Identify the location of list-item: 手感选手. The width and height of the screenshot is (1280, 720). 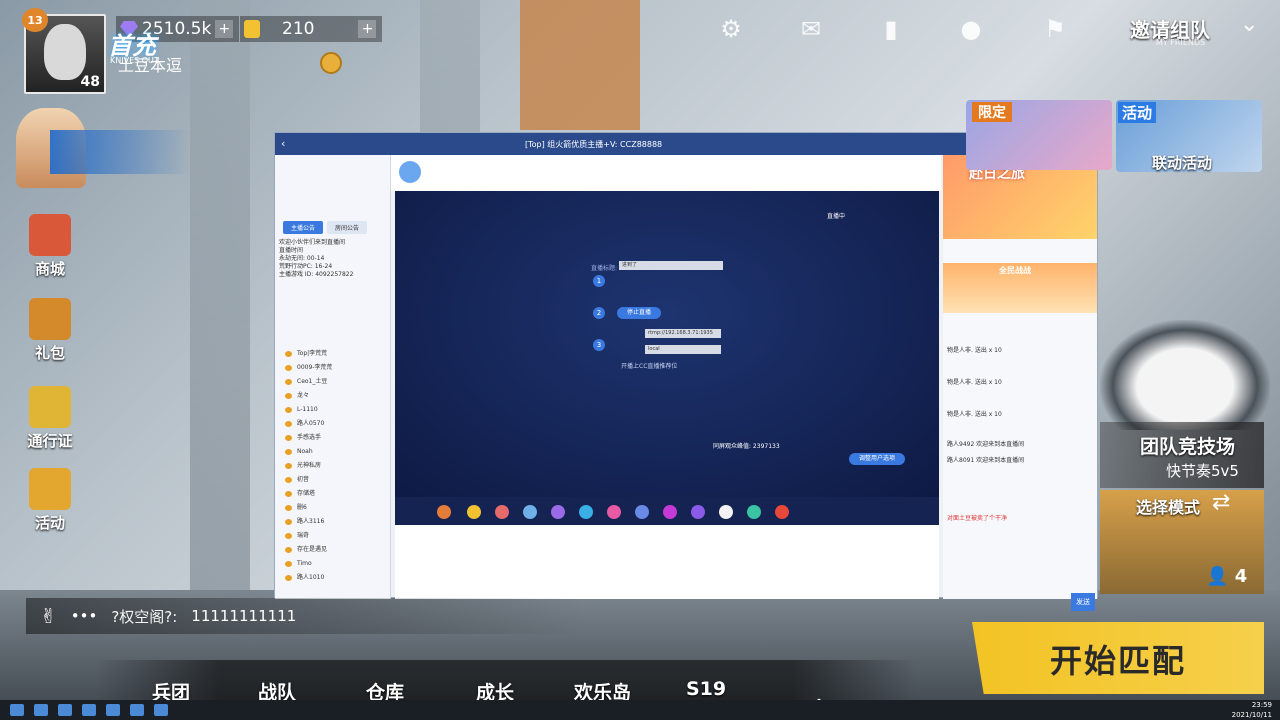
(333, 438).